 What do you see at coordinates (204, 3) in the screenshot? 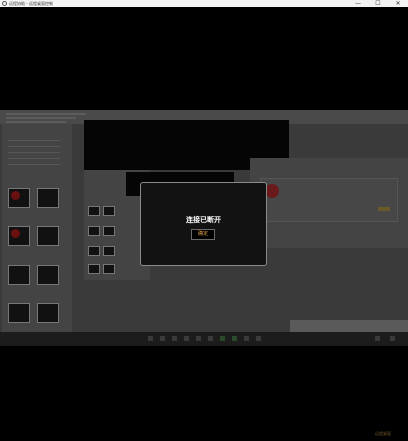
I see `window-titlebar: 远程协助 - 远程桌面控制 — ☐ ✕` at bounding box center [204, 3].